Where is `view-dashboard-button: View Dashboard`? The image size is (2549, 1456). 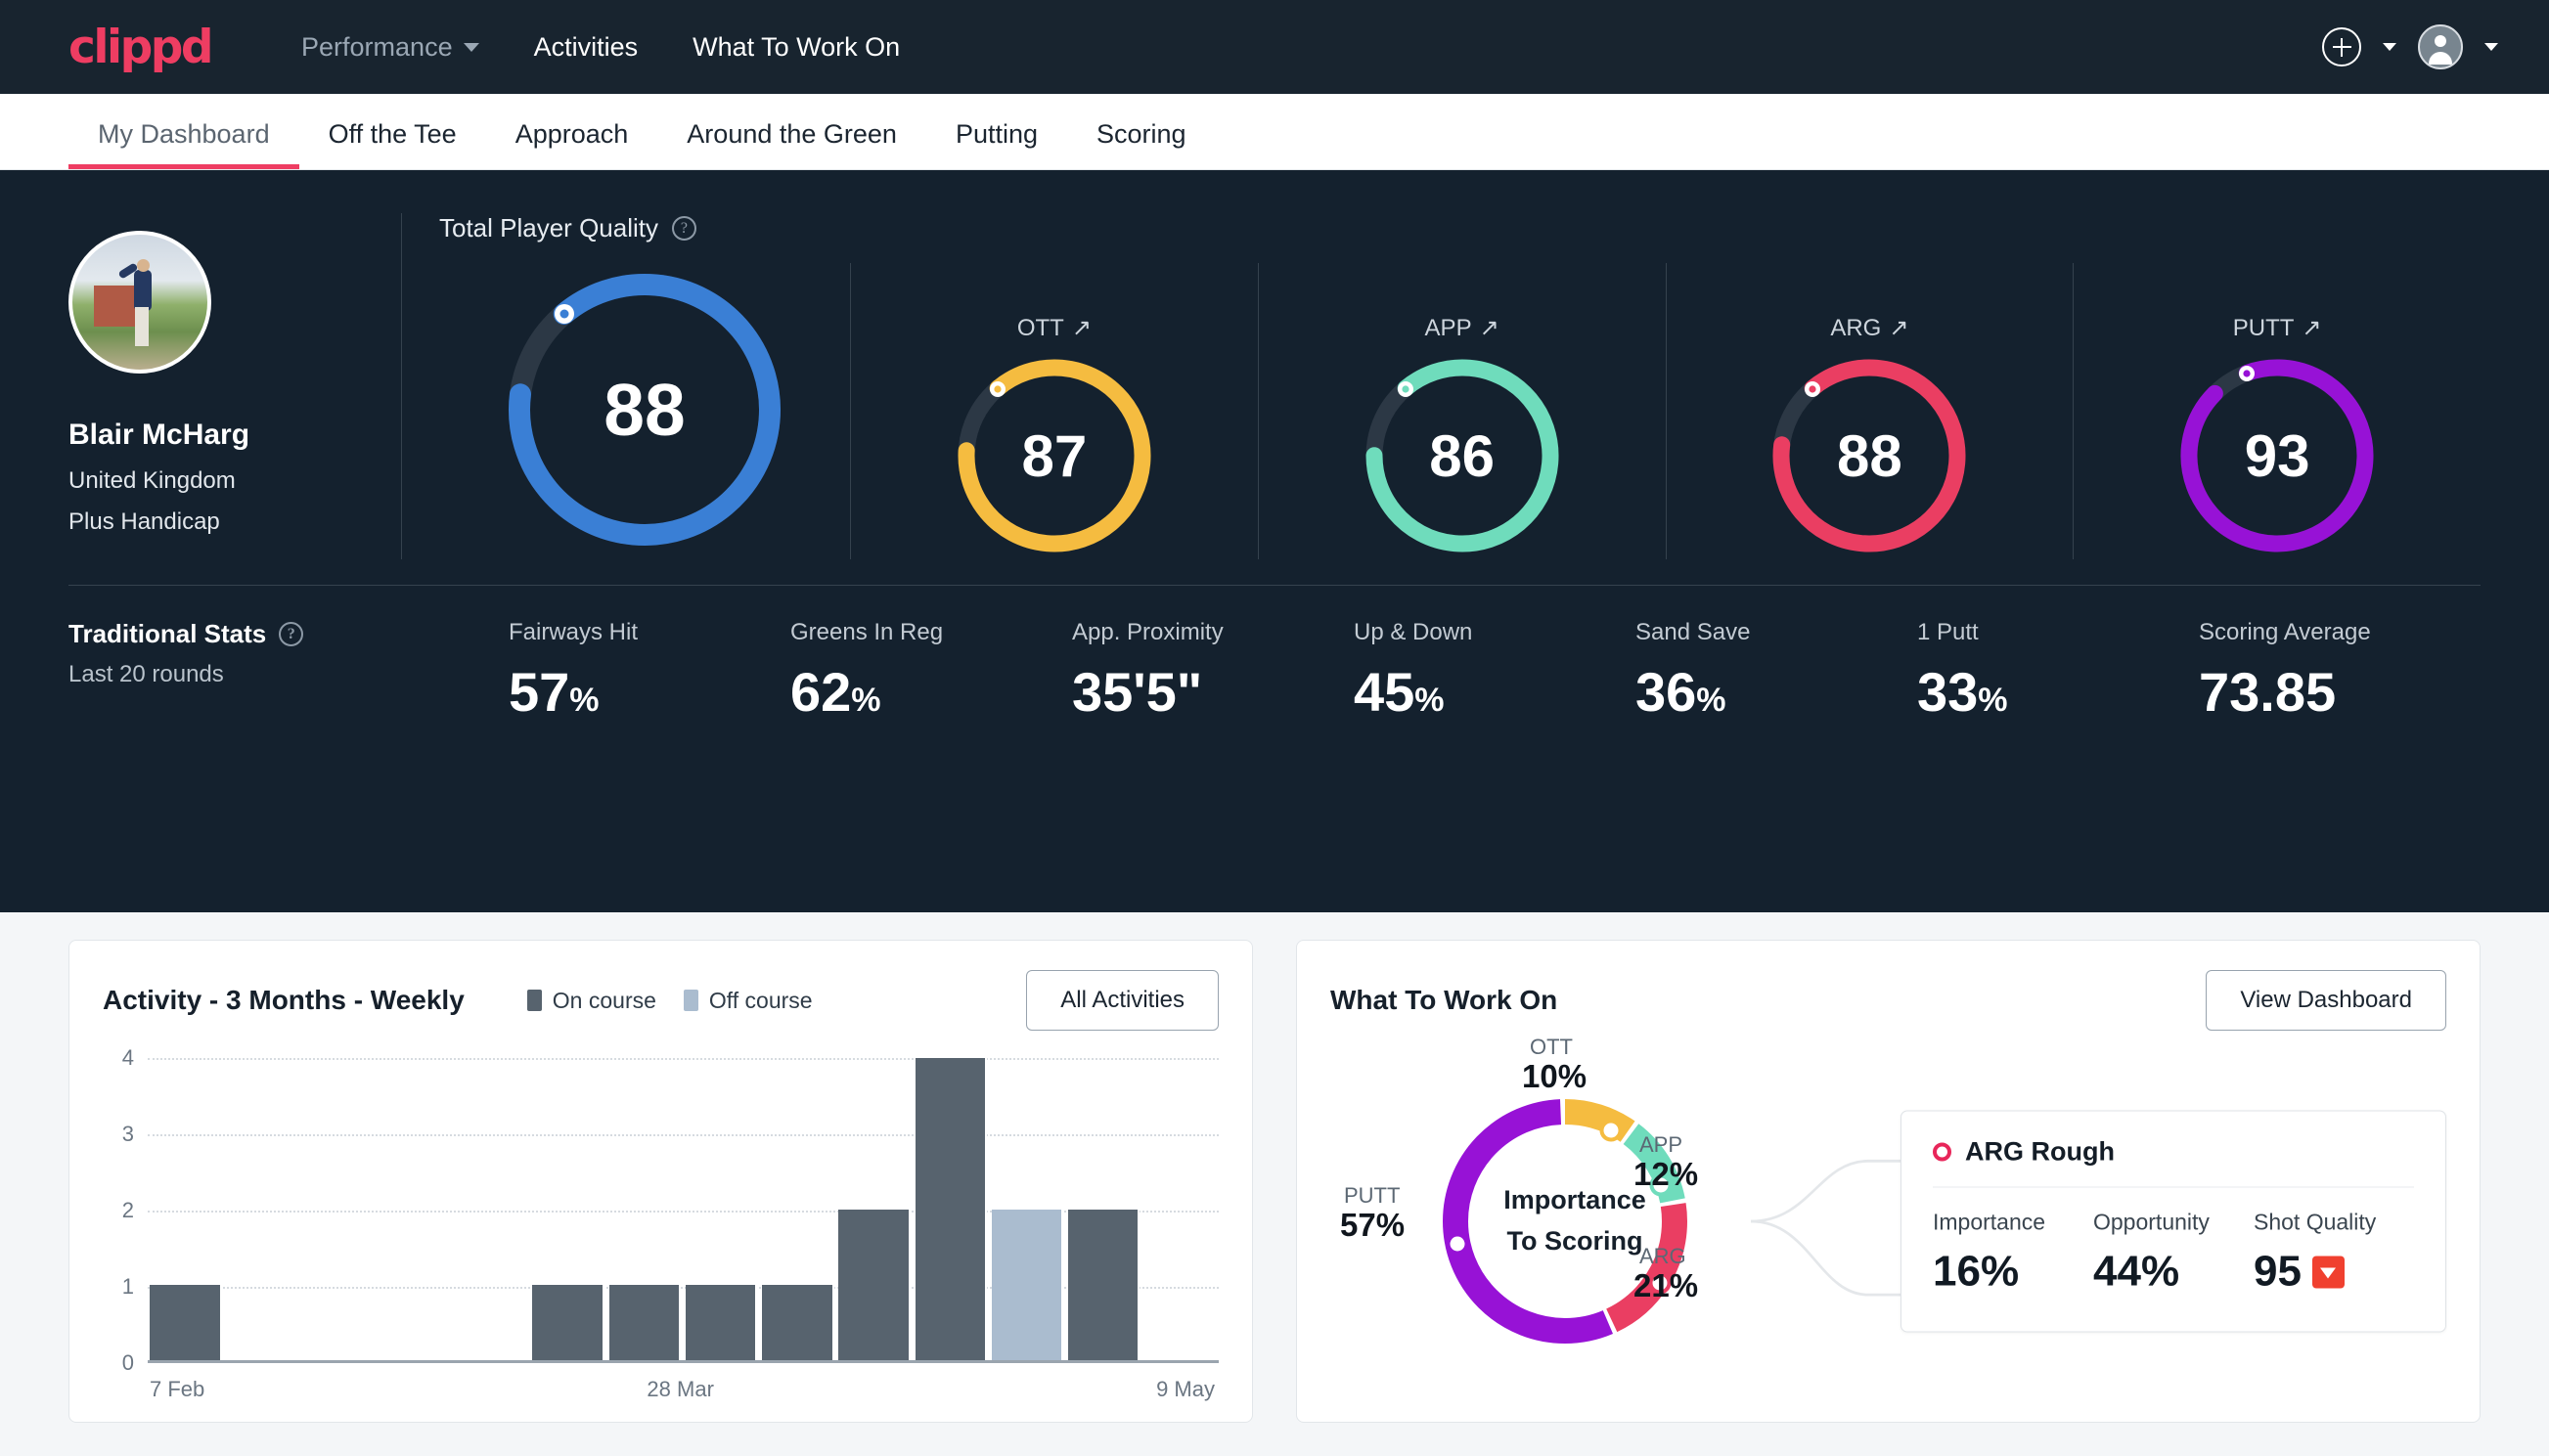
view-dashboard-button: View Dashboard is located at coordinates (2326, 1000).